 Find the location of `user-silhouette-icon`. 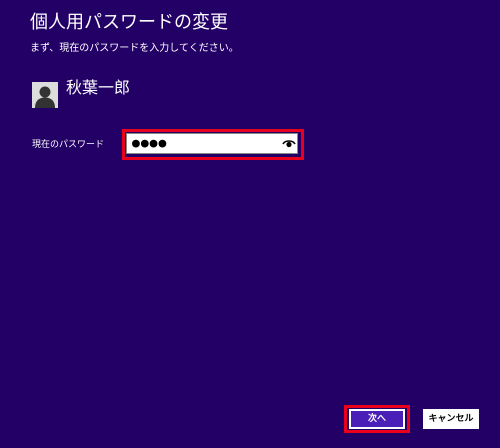

user-silhouette-icon is located at coordinates (45, 95).